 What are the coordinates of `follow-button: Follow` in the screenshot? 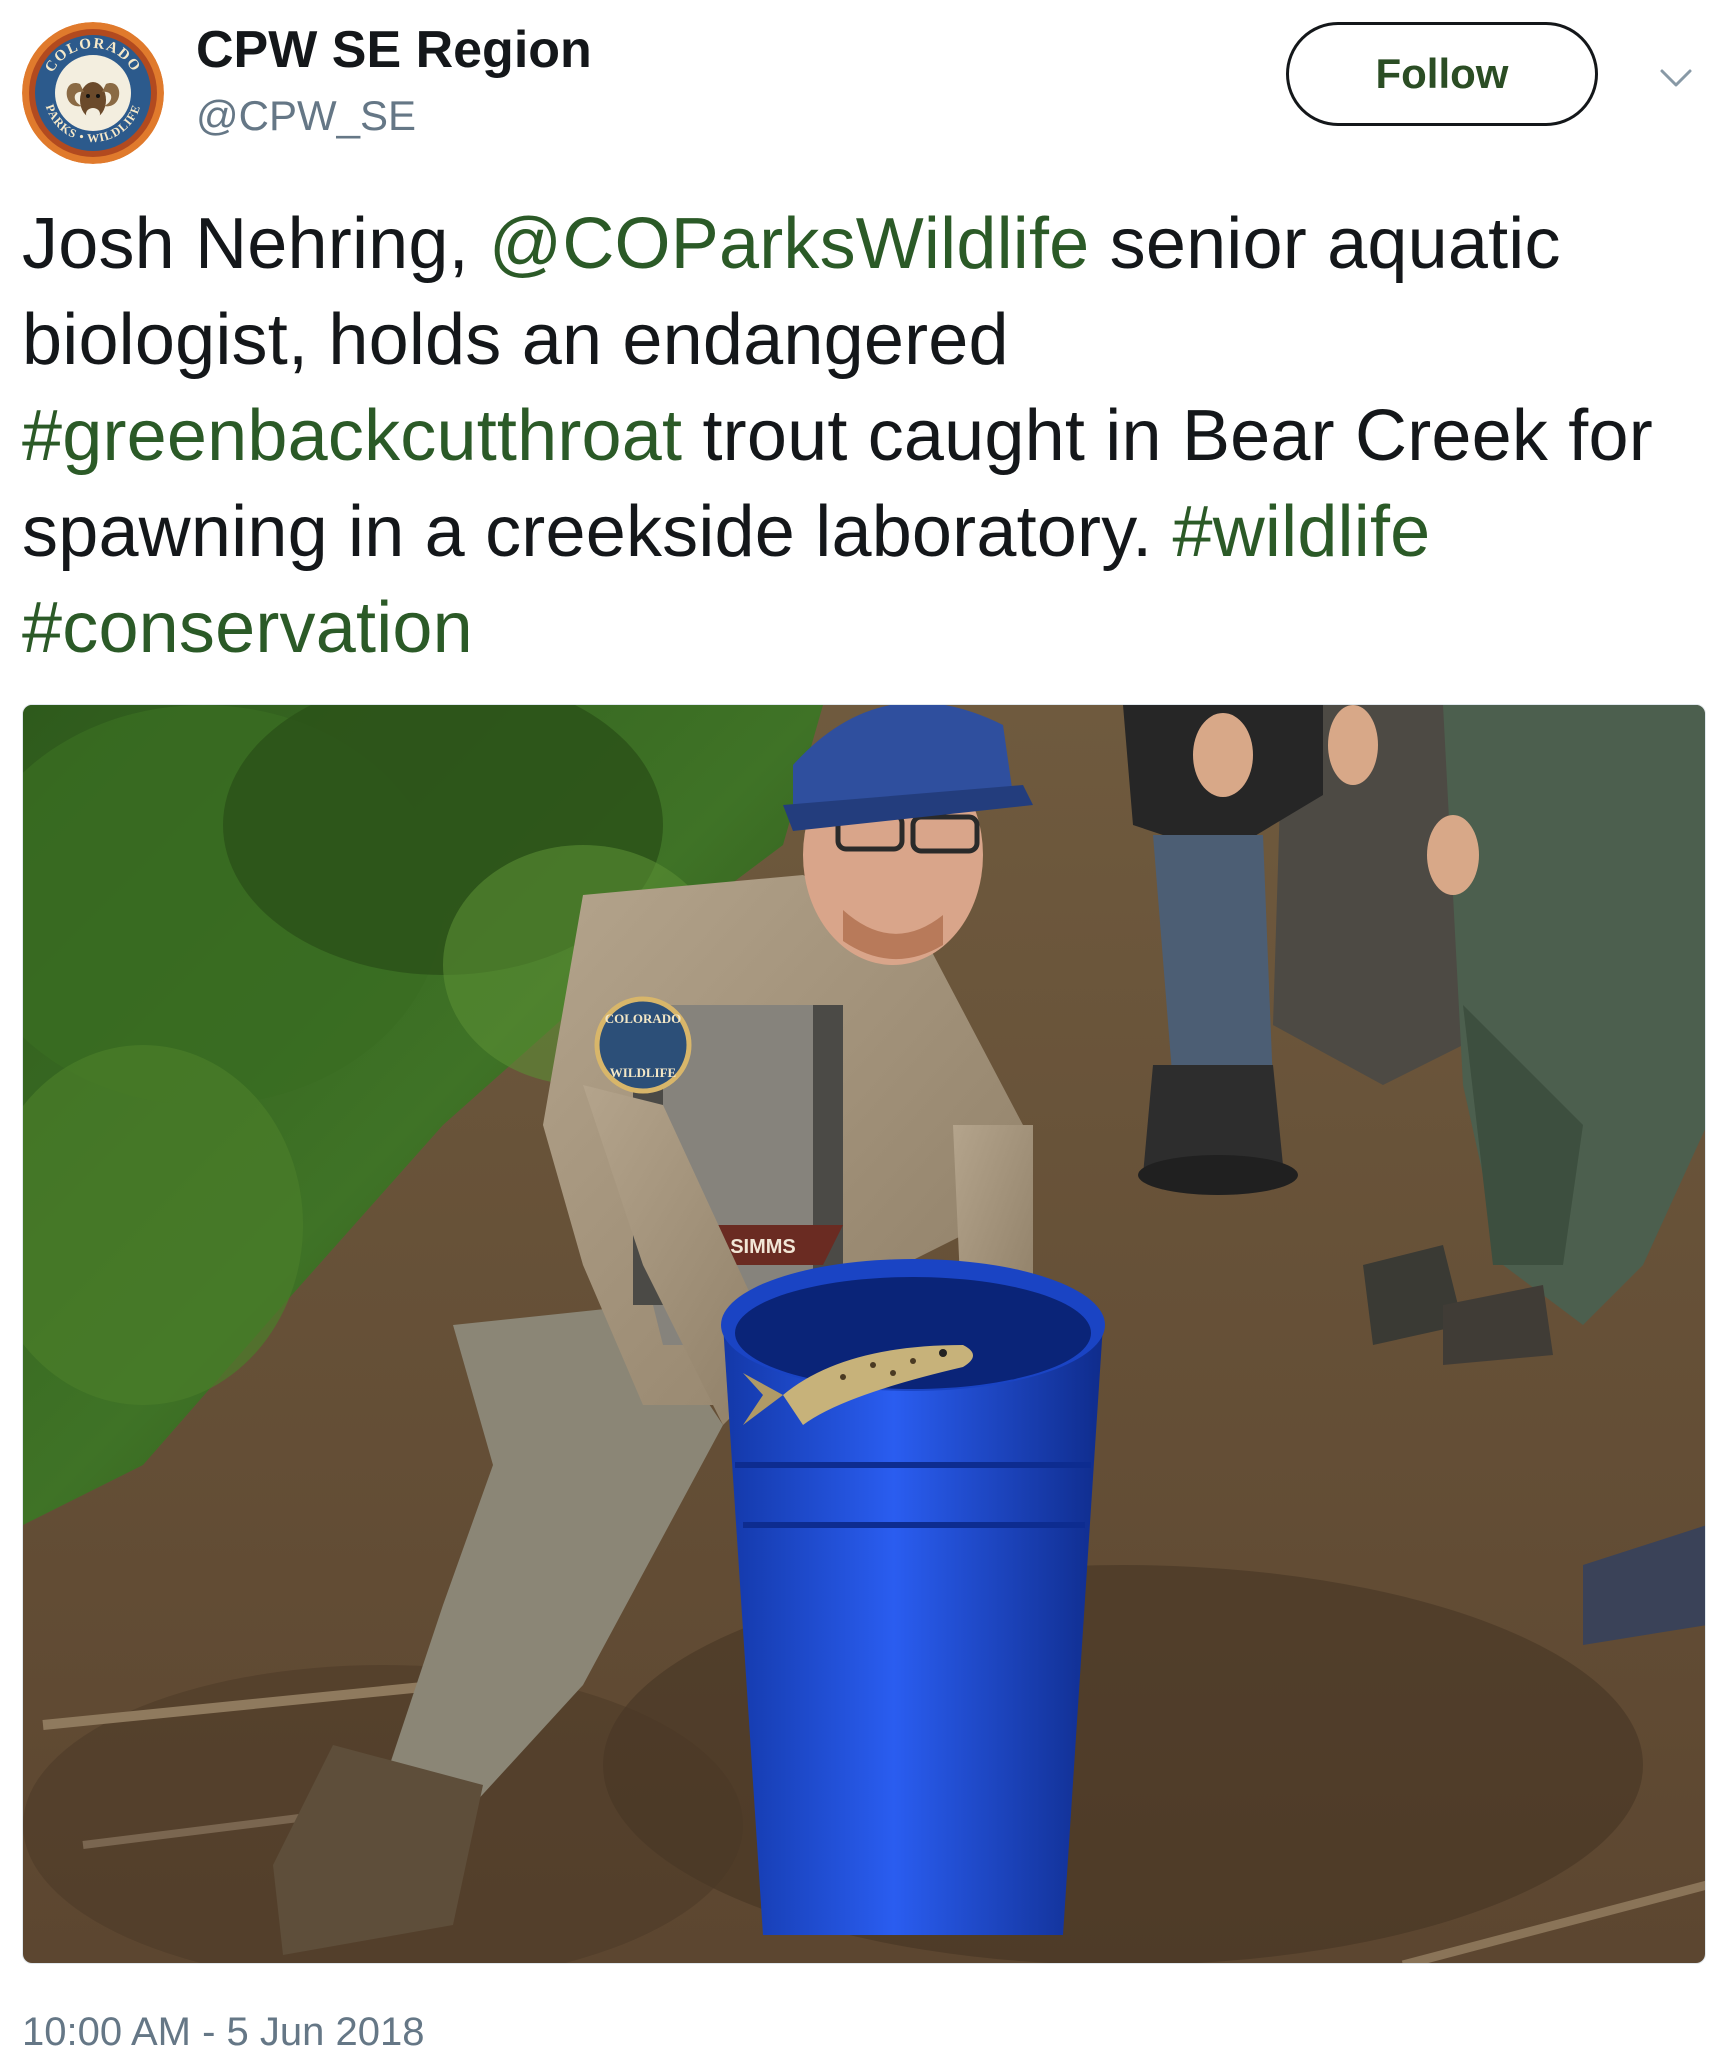 It's located at (1442, 74).